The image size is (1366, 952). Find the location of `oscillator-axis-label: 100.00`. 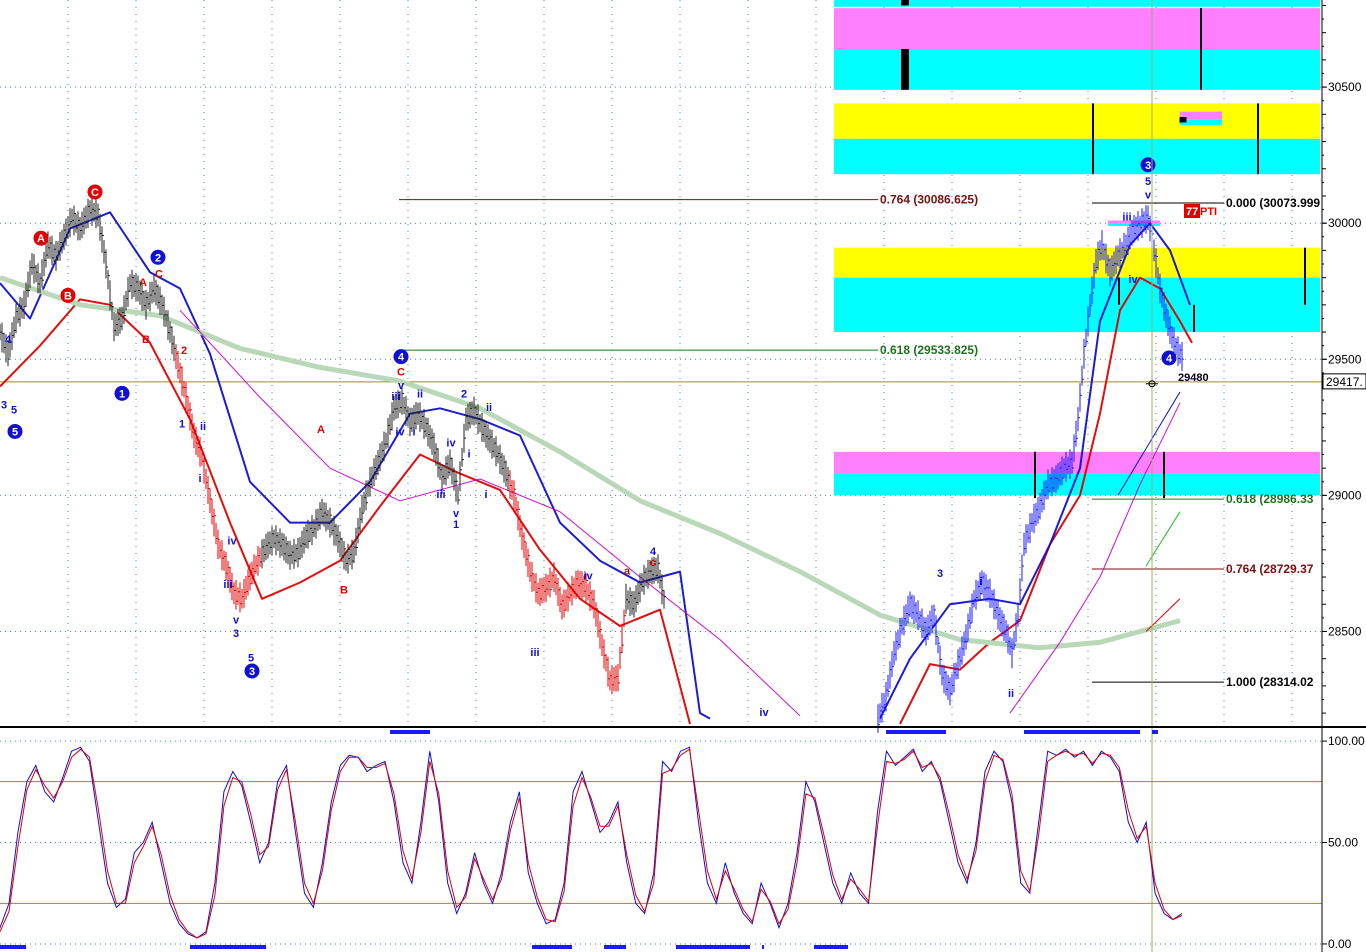

oscillator-axis-label: 100.00 is located at coordinates (1346, 741).